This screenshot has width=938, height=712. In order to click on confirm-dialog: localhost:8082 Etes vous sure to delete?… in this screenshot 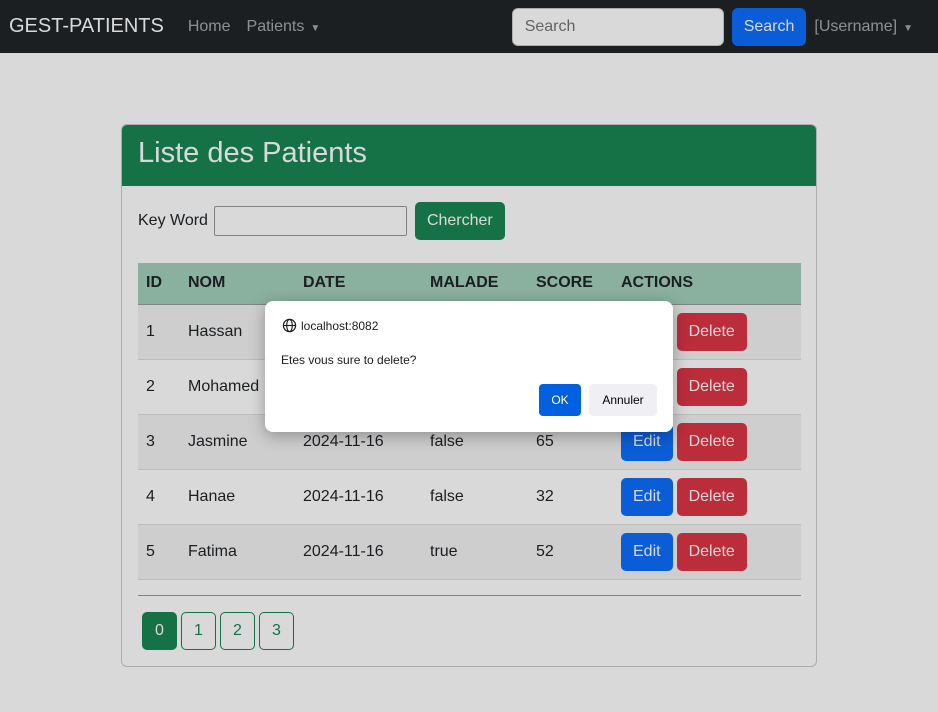, I will do `click(469, 366)`.